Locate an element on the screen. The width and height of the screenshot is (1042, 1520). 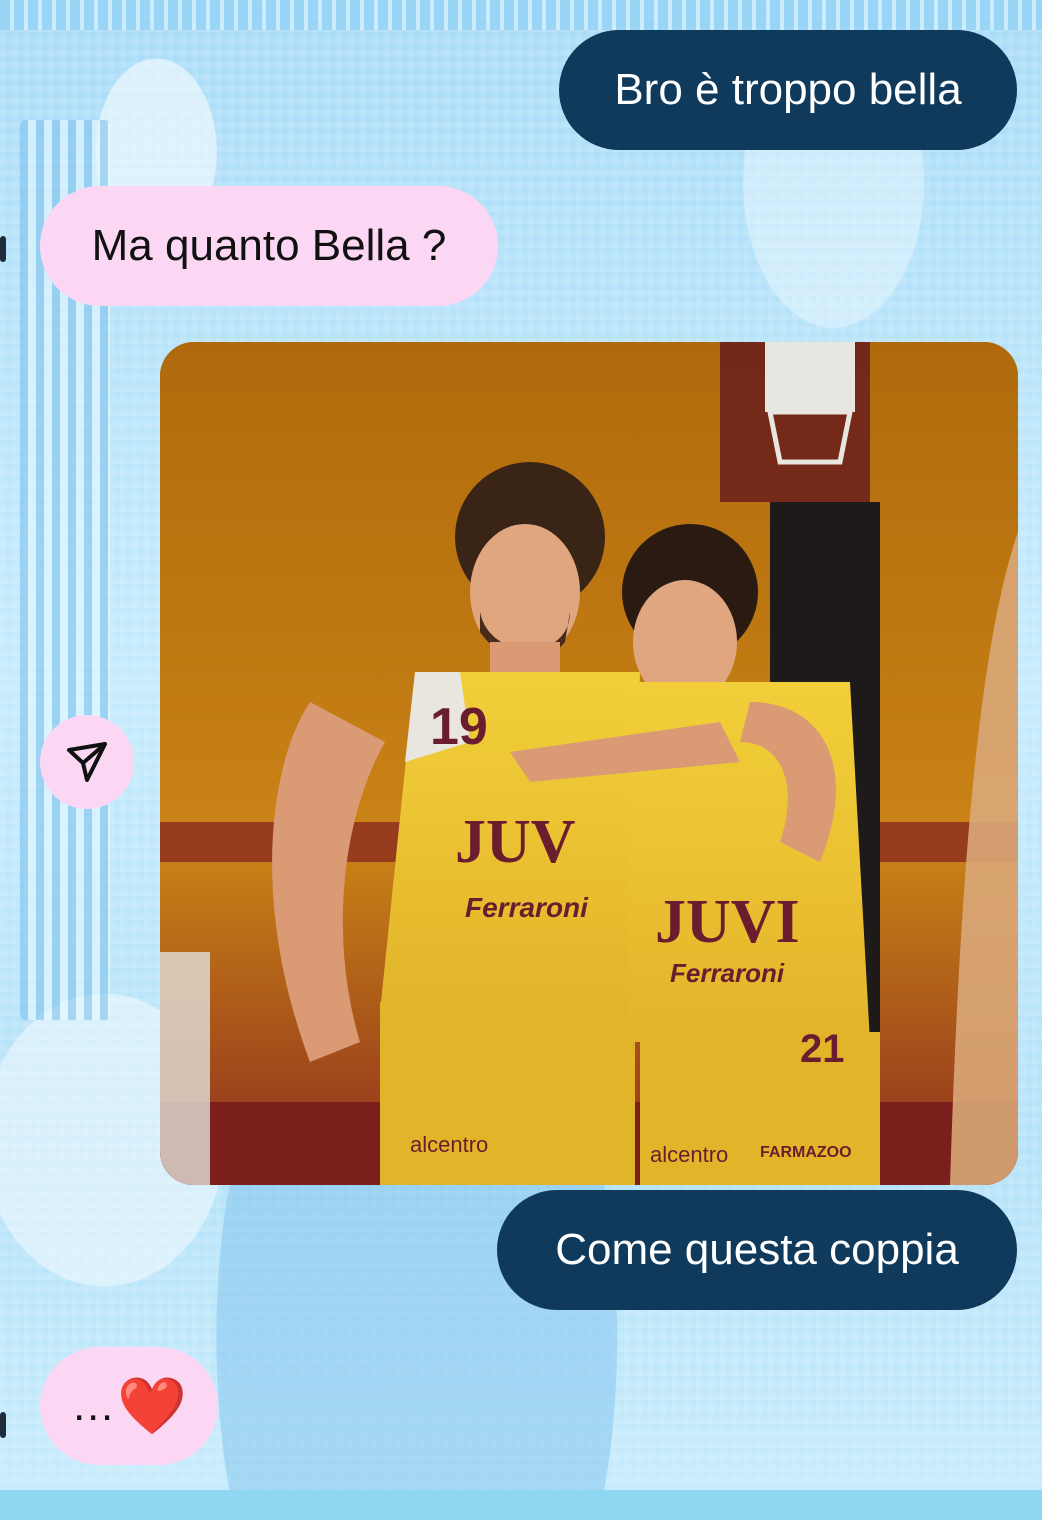
background-frame-top is located at coordinates (521, 15).